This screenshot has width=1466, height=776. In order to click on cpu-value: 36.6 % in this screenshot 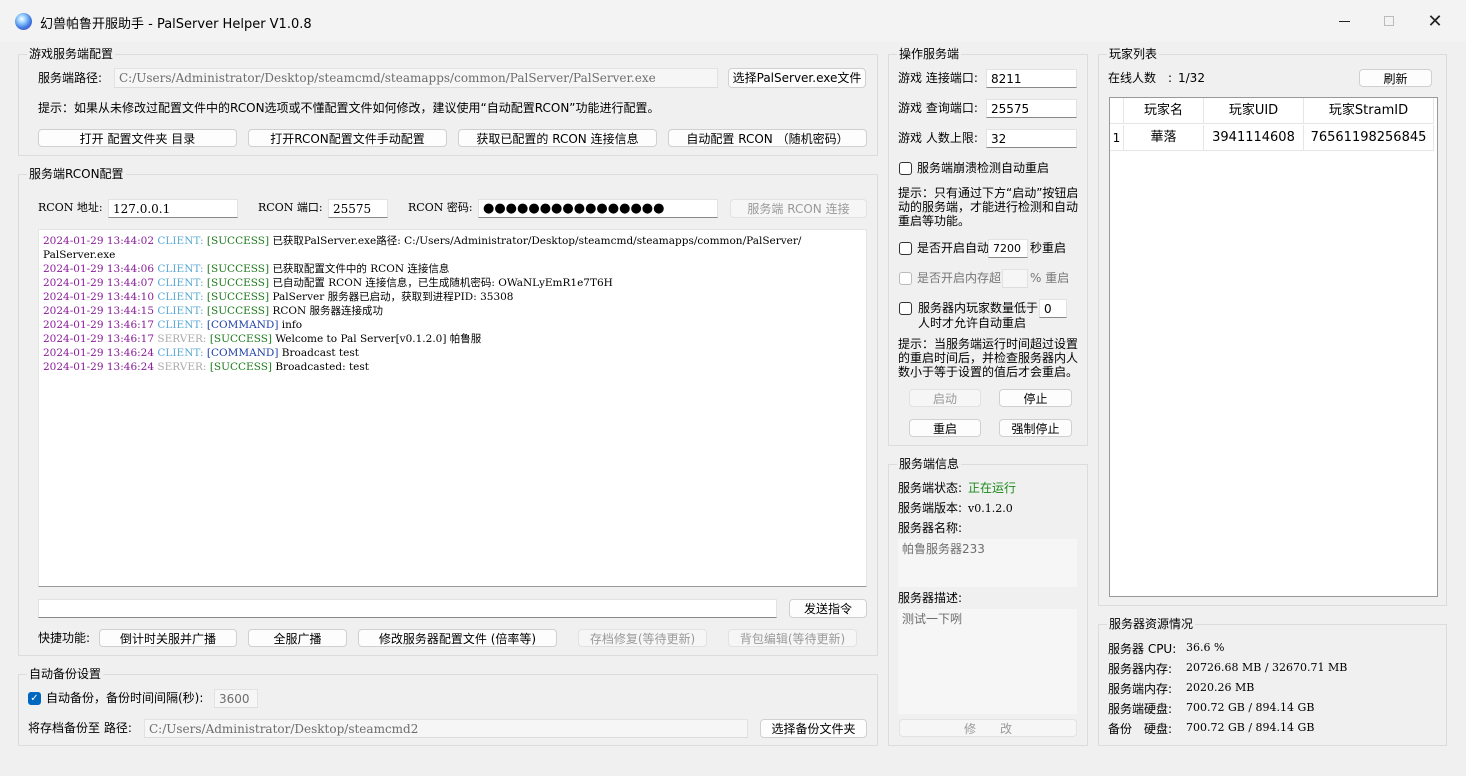, I will do `click(1205, 647)`.